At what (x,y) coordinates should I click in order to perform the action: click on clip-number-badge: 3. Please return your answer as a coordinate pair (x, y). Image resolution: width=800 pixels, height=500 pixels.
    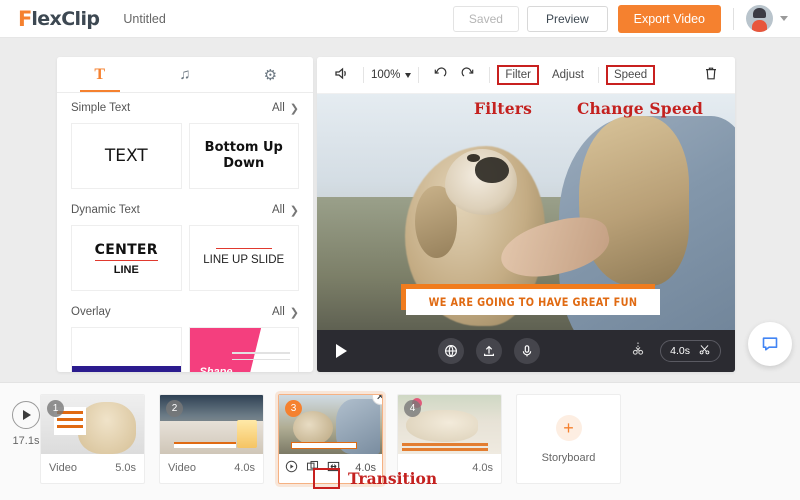
    Looking at the image, I should click on (293, 408).